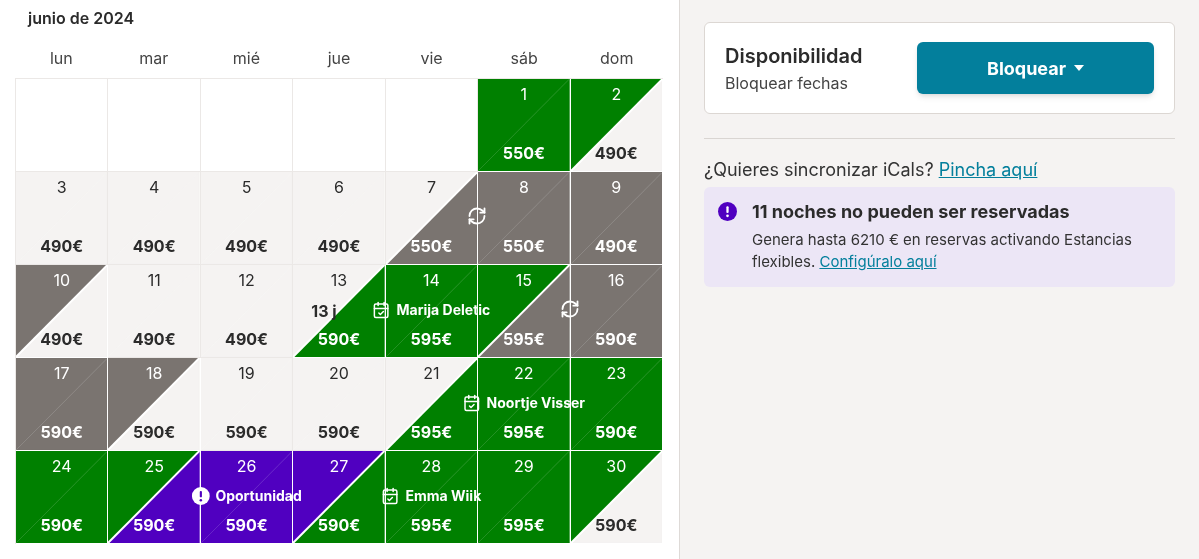 This screenshot has height=559, width=1199. What do you see at coordinates (524, 58) in the screenshot?
I see `weekday-header: sáb` at bounding box center [524, 58].